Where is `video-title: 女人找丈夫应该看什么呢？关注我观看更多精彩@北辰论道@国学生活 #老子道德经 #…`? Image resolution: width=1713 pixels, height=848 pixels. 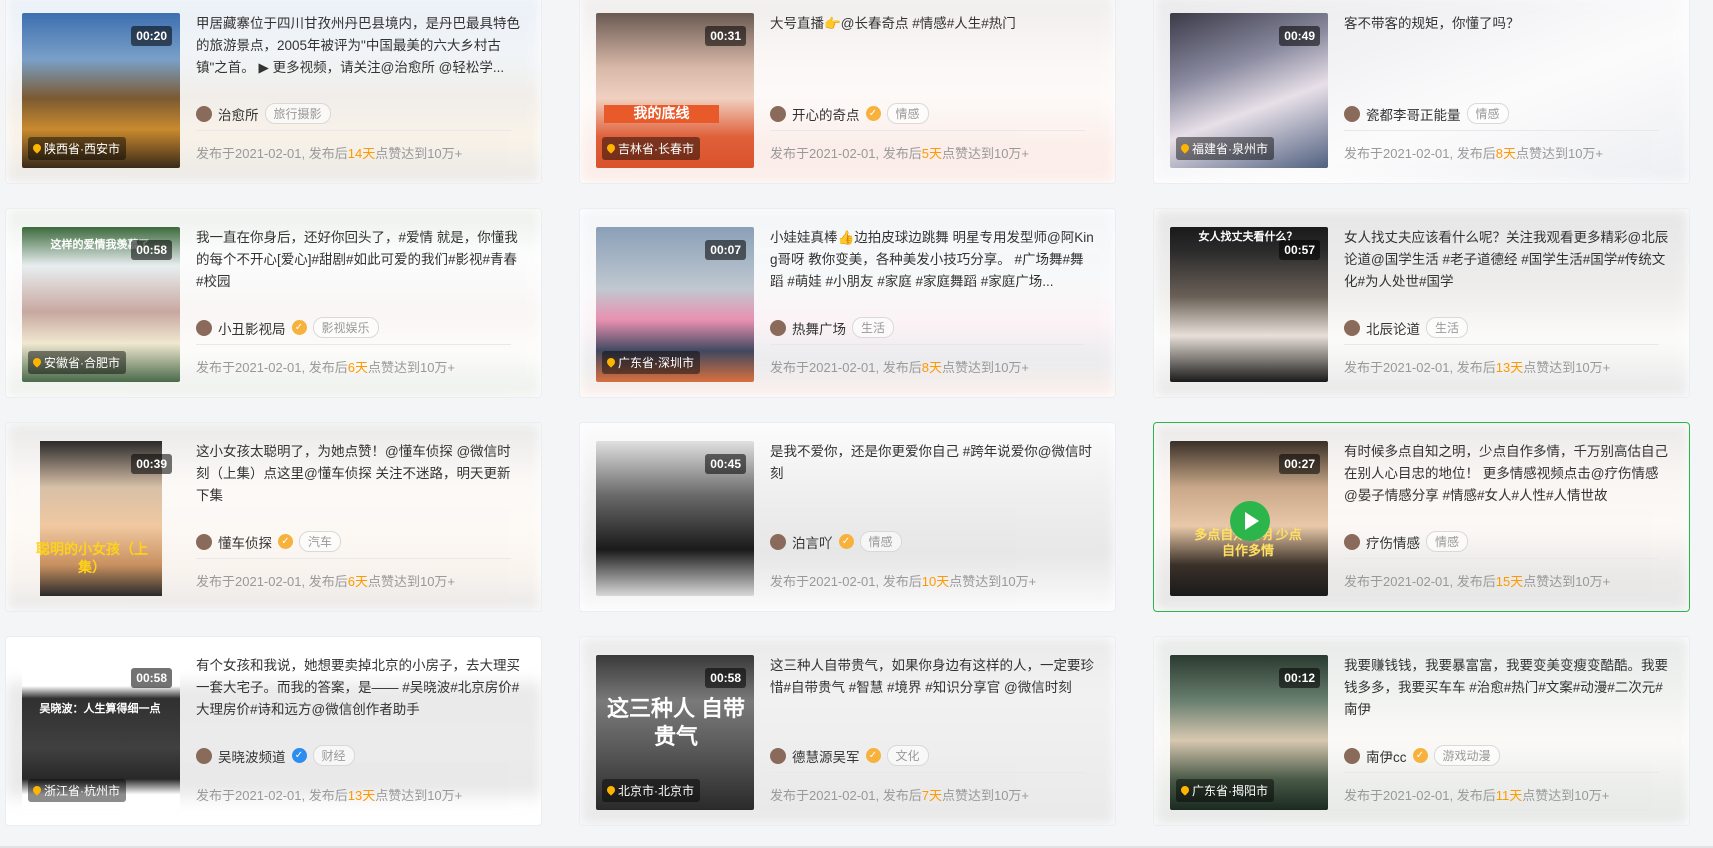
video-title: 女人找丈夫应该看什么呢？关注我观看更多精彩@北辰论道@国学生活 #老子道德经 #… is located at coordinates (1506, 260).